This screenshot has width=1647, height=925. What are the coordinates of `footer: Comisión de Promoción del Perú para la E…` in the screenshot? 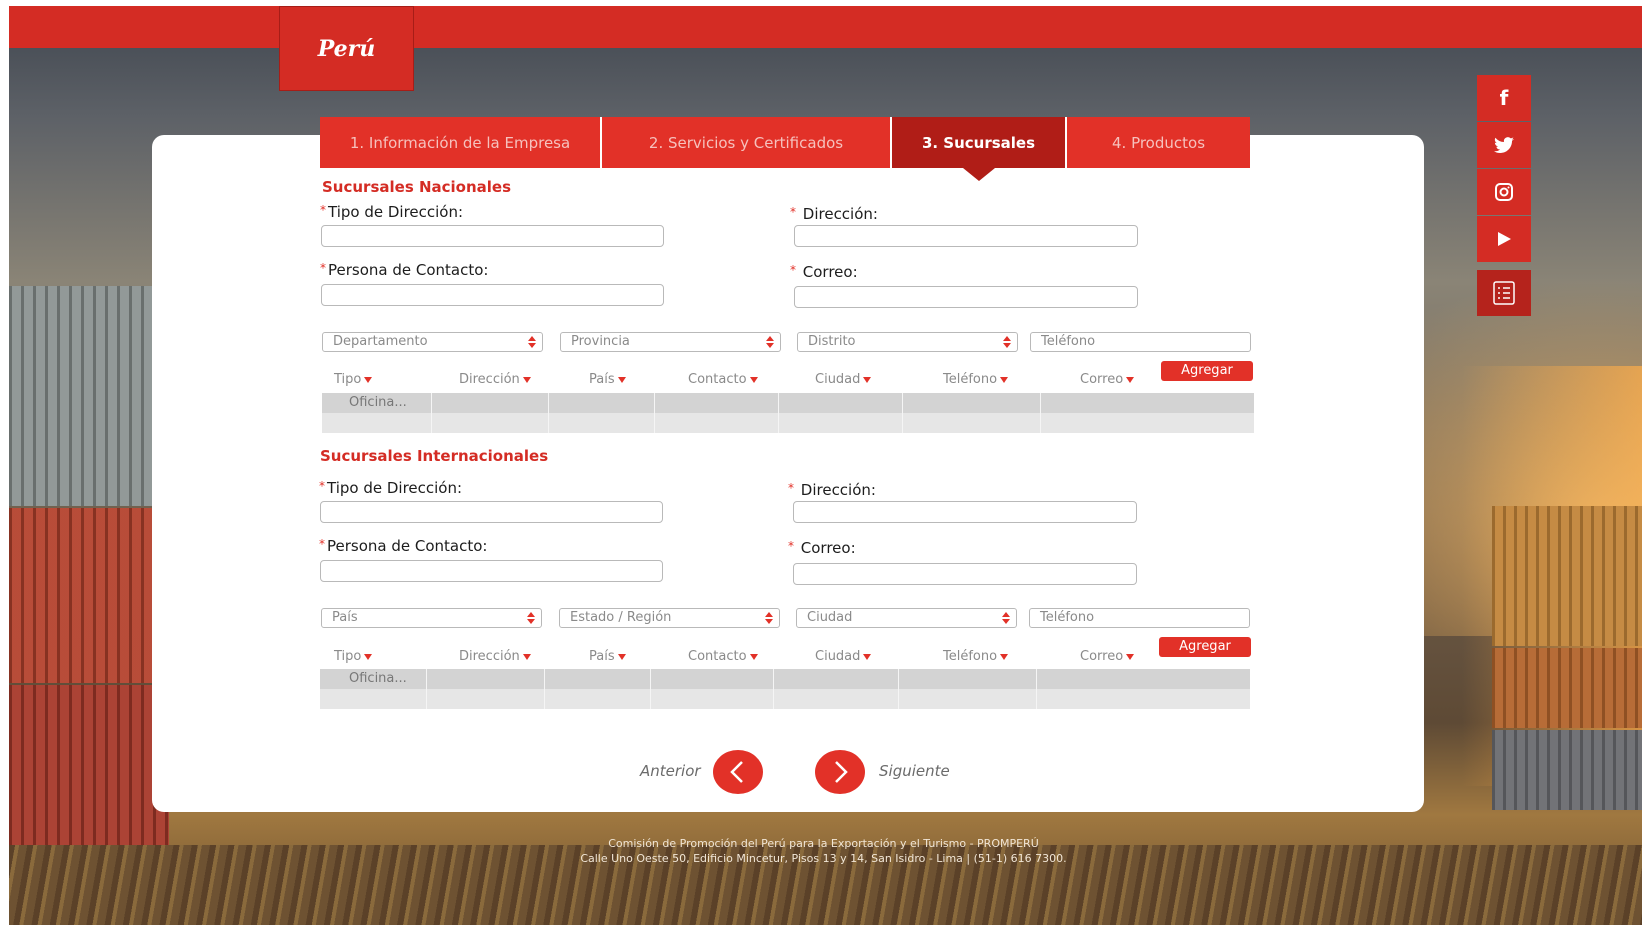 It's located at (823, 851).